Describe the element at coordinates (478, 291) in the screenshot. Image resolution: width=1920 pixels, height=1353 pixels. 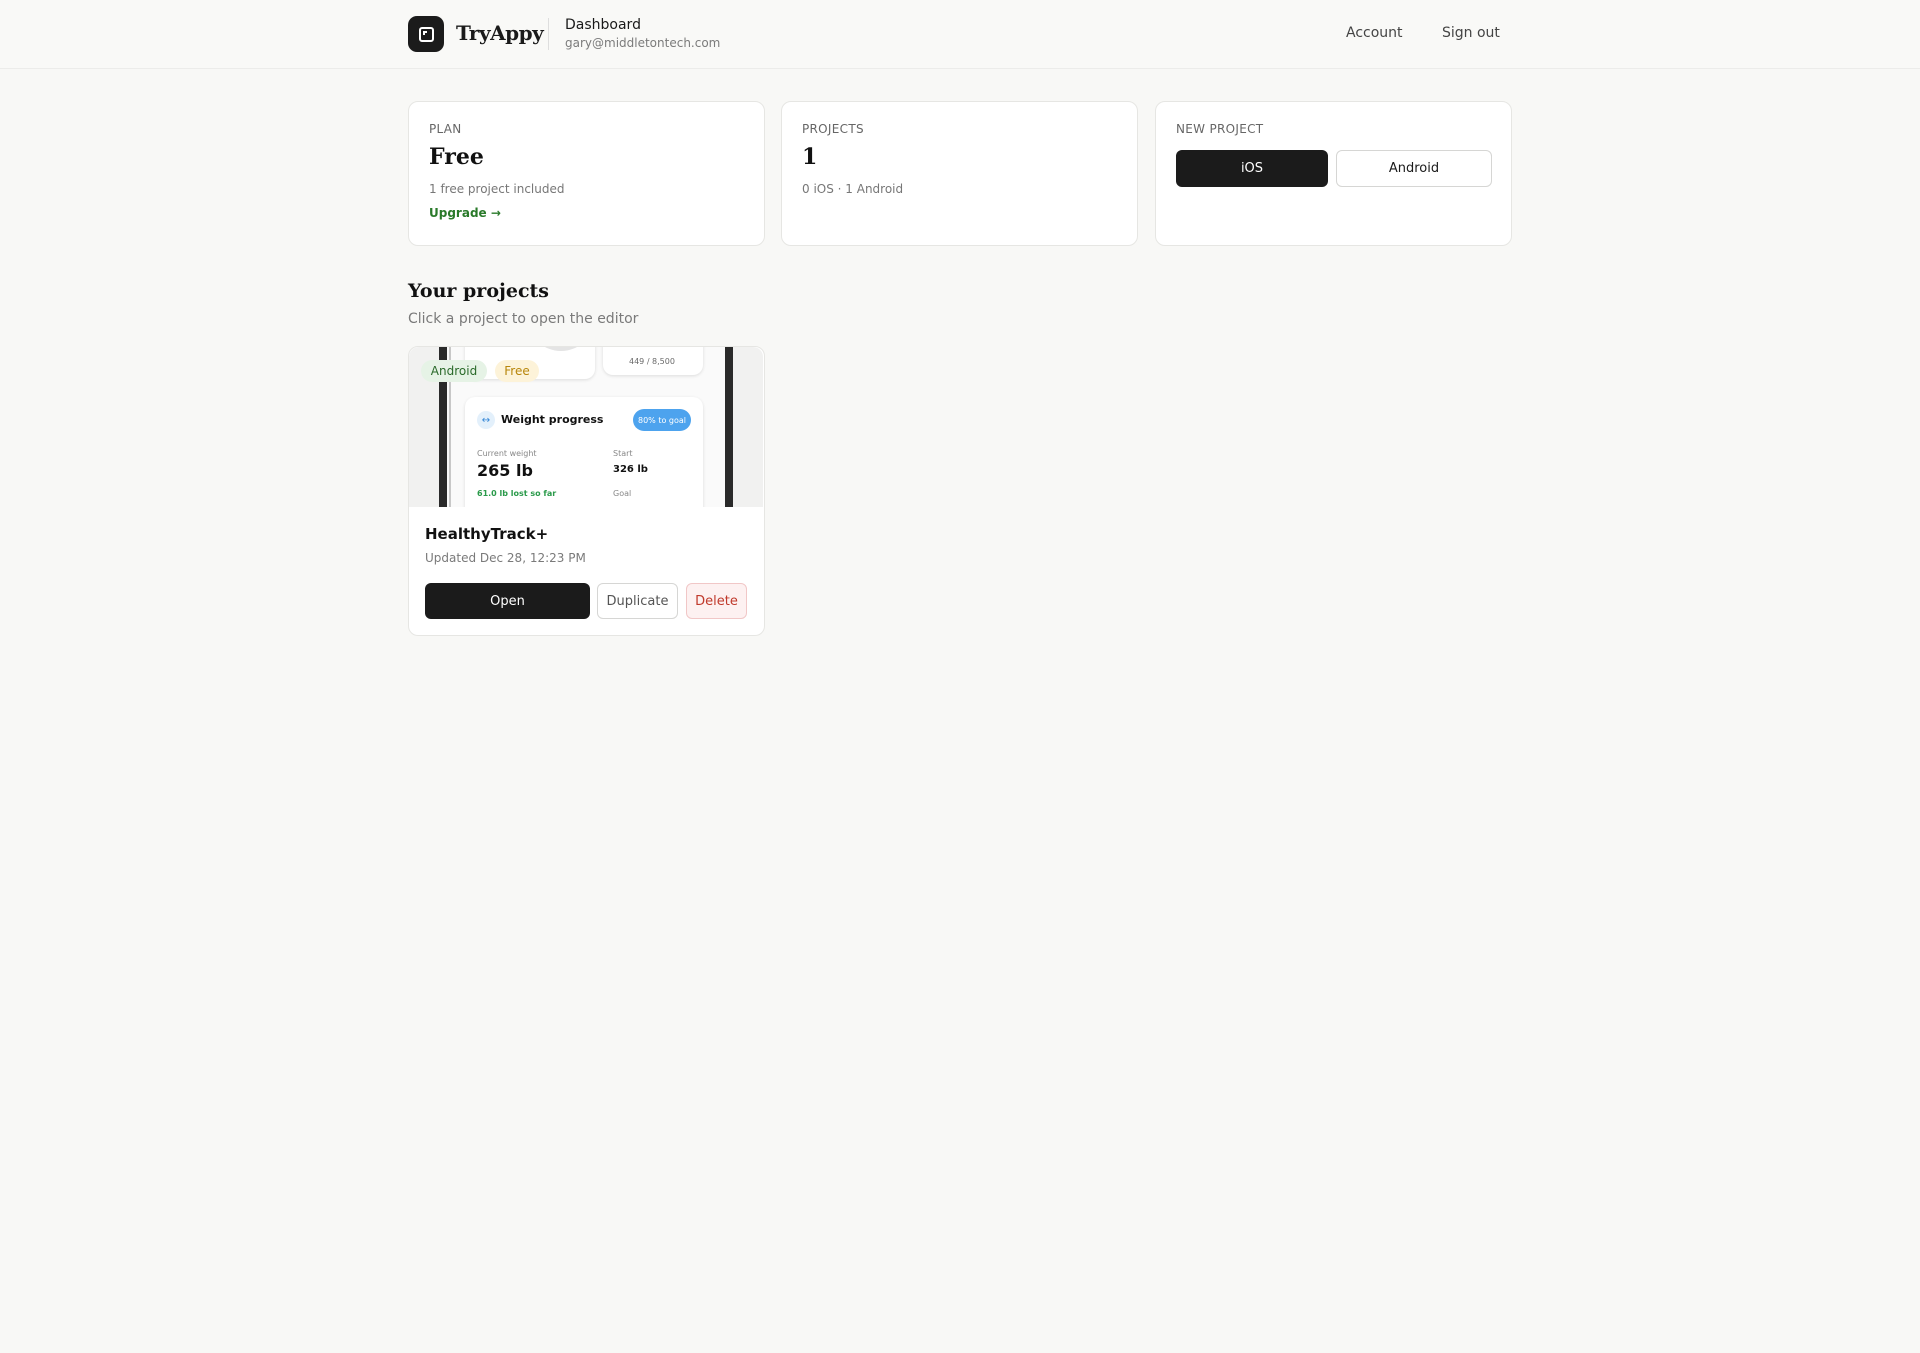
I see `section-title: Your projects` at that location.